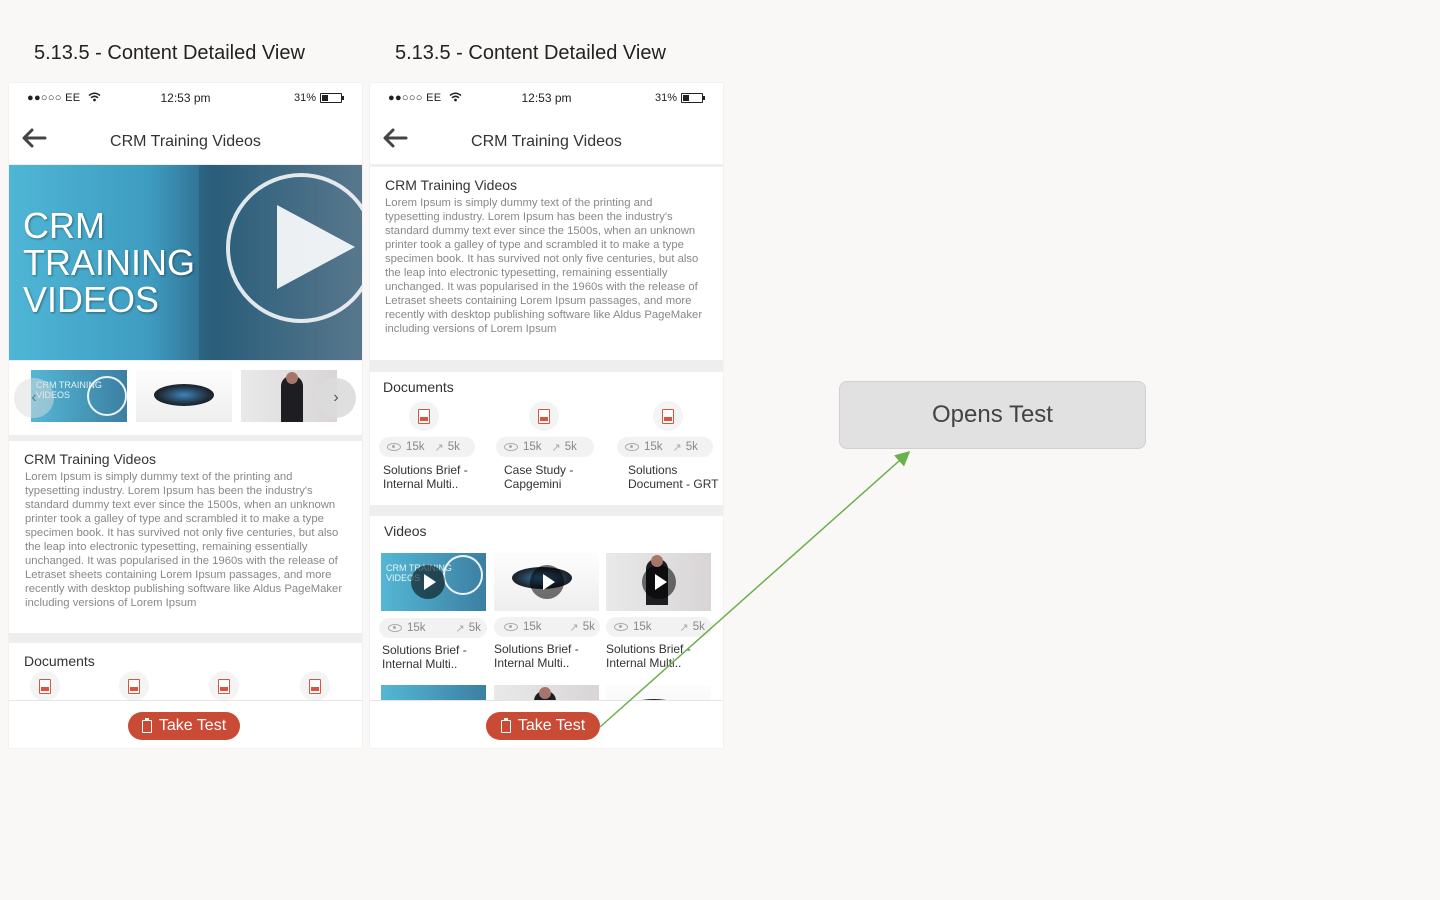 The height and width of the screenshot is (900, 1440). Describe the element at coordinates (405, 531) in the screenshot. I see `videos-title: Videos` at that location.